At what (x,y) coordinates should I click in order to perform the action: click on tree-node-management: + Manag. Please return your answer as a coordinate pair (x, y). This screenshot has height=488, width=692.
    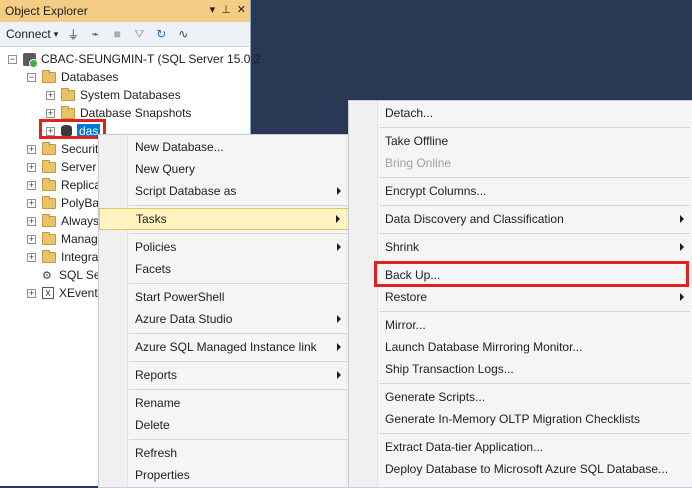
    Looking at the image, I should click on (62, 239).